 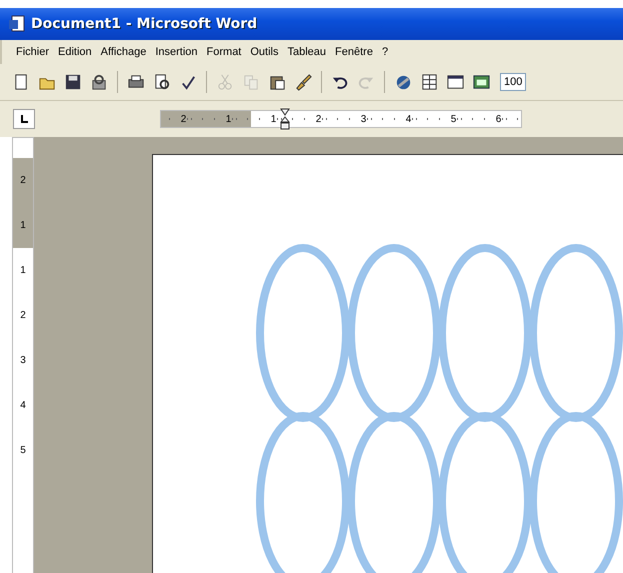 What do you see at coordinates (429, 82) in the screenshot?
I see `table-icon` at bounding box center [429, 82].